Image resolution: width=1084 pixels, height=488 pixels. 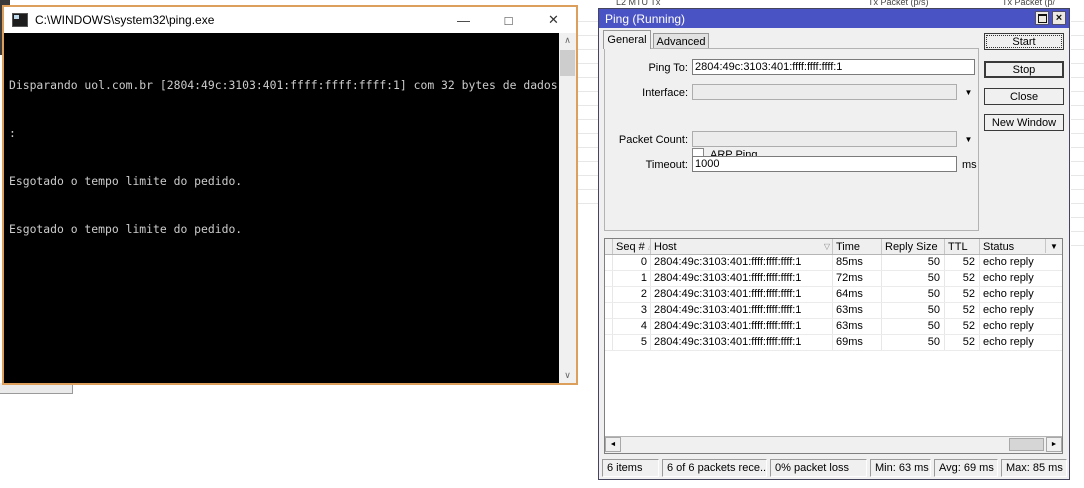 What do you see at coordinates (1024, 41) in the screenshot?
I see `start-button: Start` at bounding box center [1024, 41].